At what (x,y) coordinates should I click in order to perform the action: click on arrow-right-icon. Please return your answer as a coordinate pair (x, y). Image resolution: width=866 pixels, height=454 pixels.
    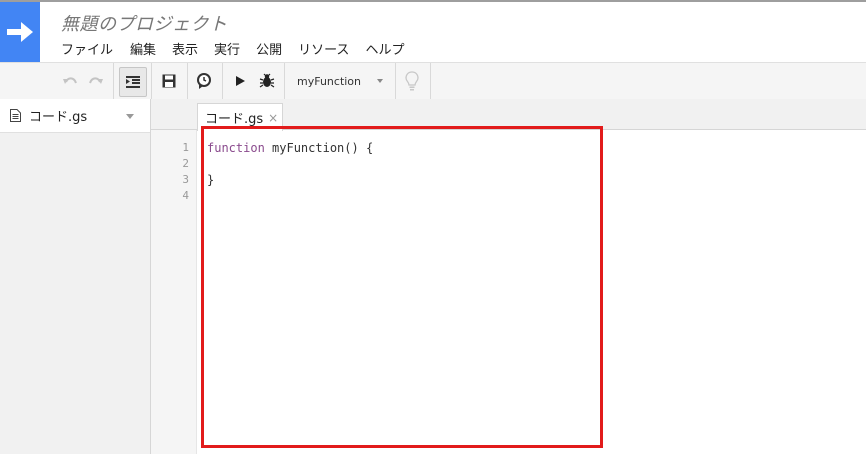
    Looking at the image, I should click on (20, 32).